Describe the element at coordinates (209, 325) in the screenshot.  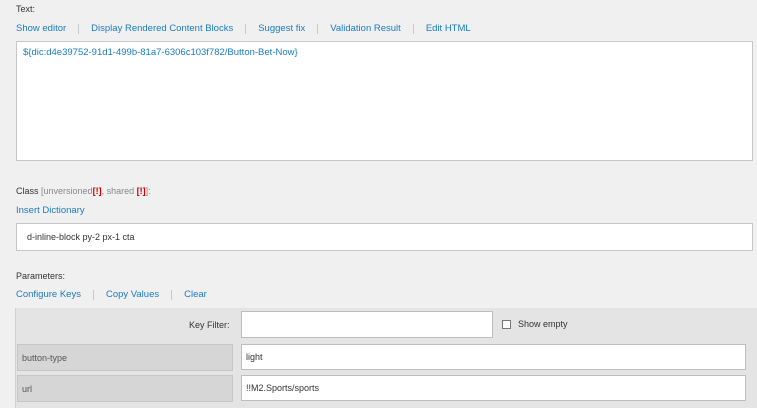
I see `key-filter-label: Key Filter:` at that location.